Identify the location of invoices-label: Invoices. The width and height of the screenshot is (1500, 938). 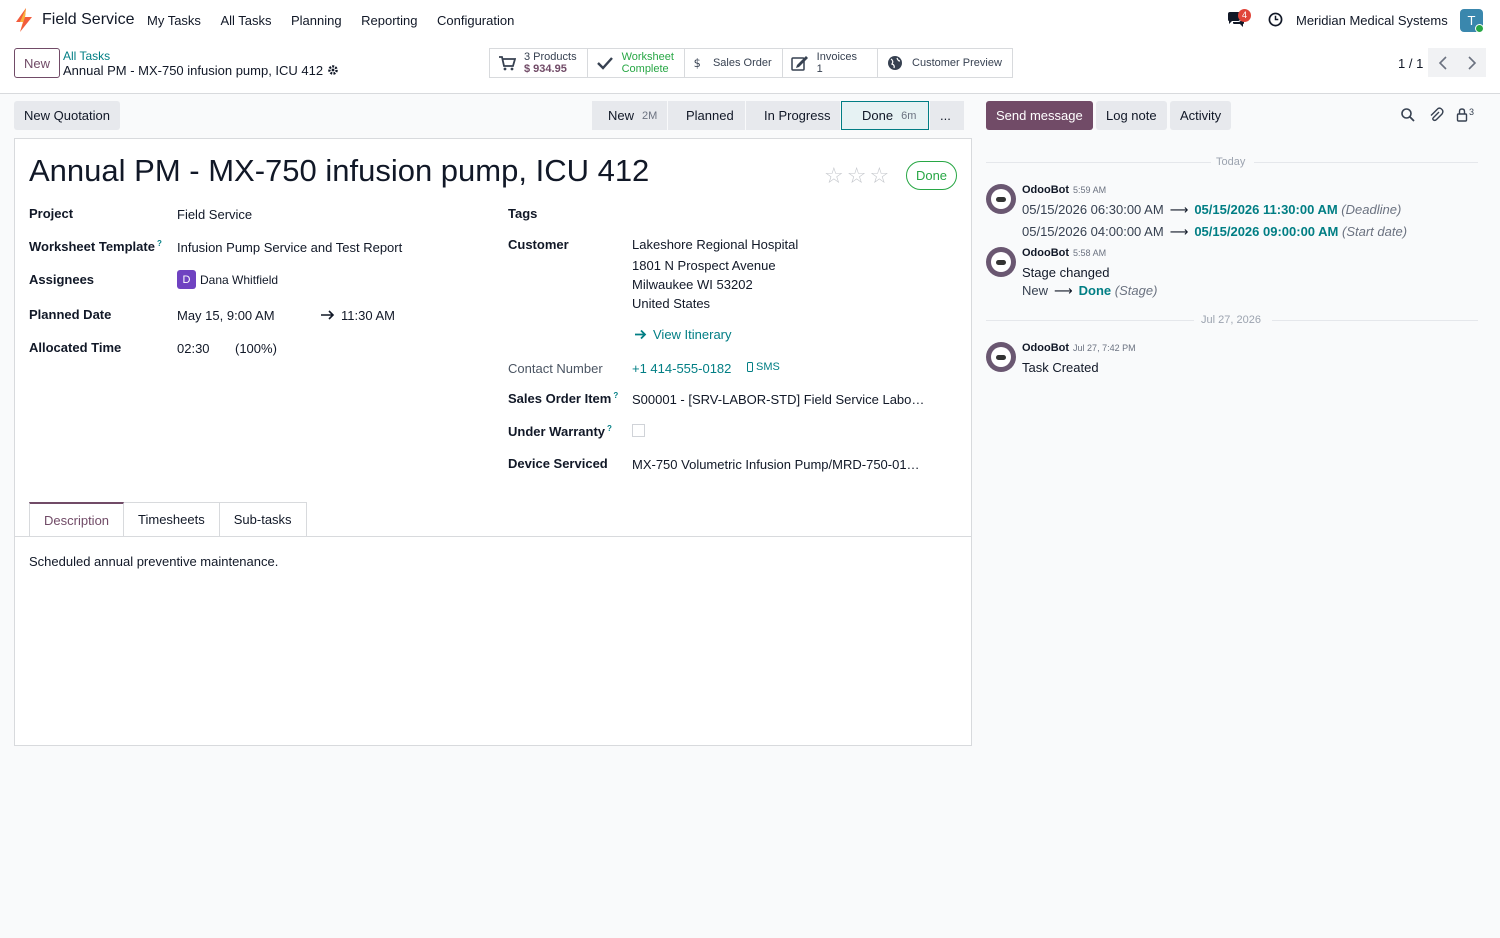
(837, 57).